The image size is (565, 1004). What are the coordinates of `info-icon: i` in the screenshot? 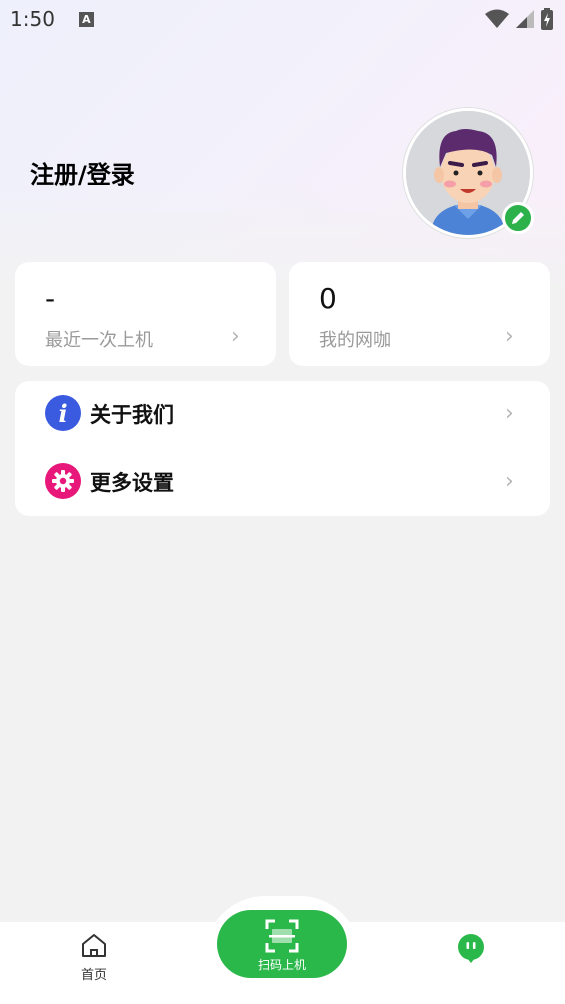 It's located at (63, 413).